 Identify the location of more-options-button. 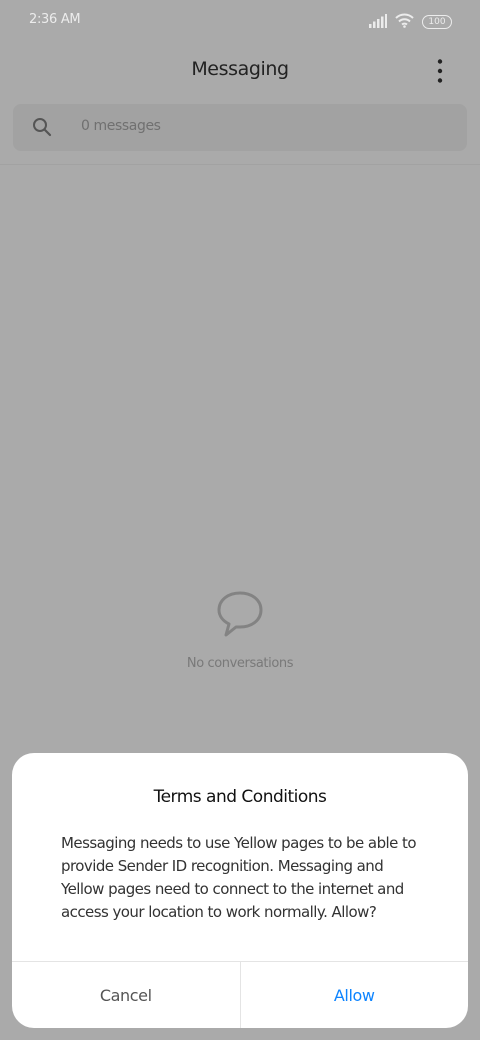
(440, 71).